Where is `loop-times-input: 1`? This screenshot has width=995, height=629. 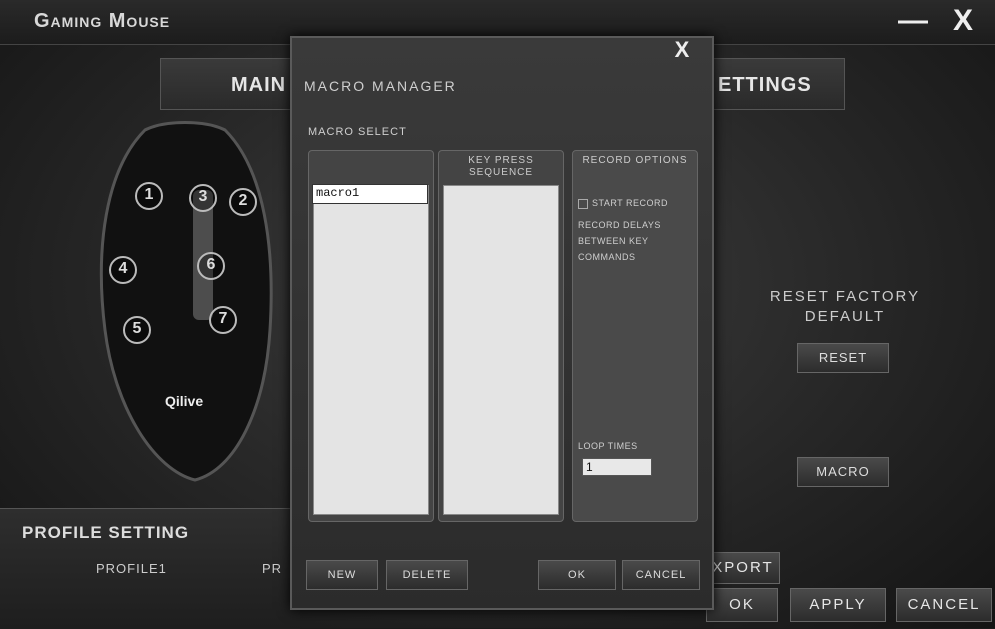
loop-times-input: 1 is located at coordinates (617, 467).